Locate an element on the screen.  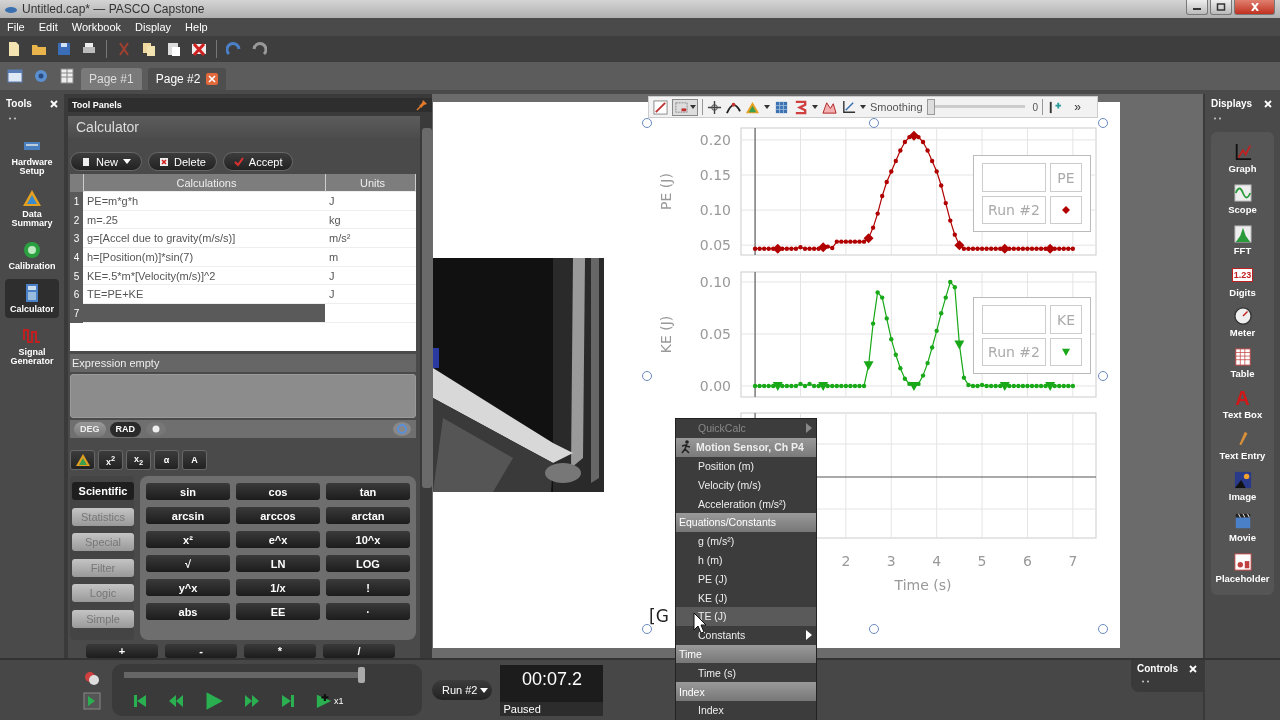
function-key: sin is located at coordinates (188, 491).